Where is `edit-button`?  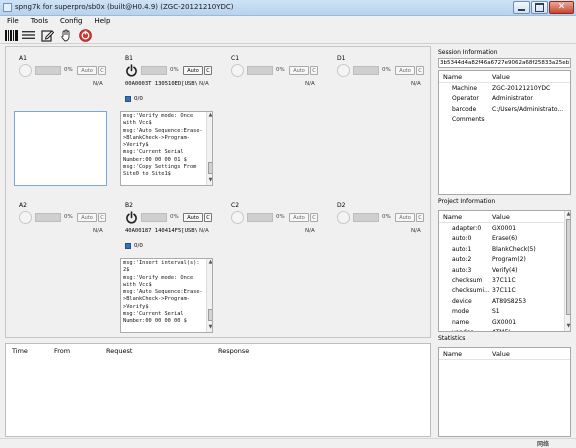
edit-button is located at coordinates (47, 35).